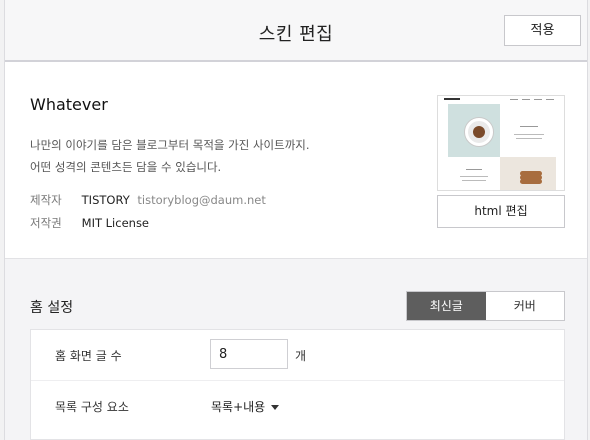 The height and width of the screenshot is (440, 590). What do you see at coordinates (542, 30) in the screenshot?
I see `apply-button: 적용` at bounding box center [542, 30].